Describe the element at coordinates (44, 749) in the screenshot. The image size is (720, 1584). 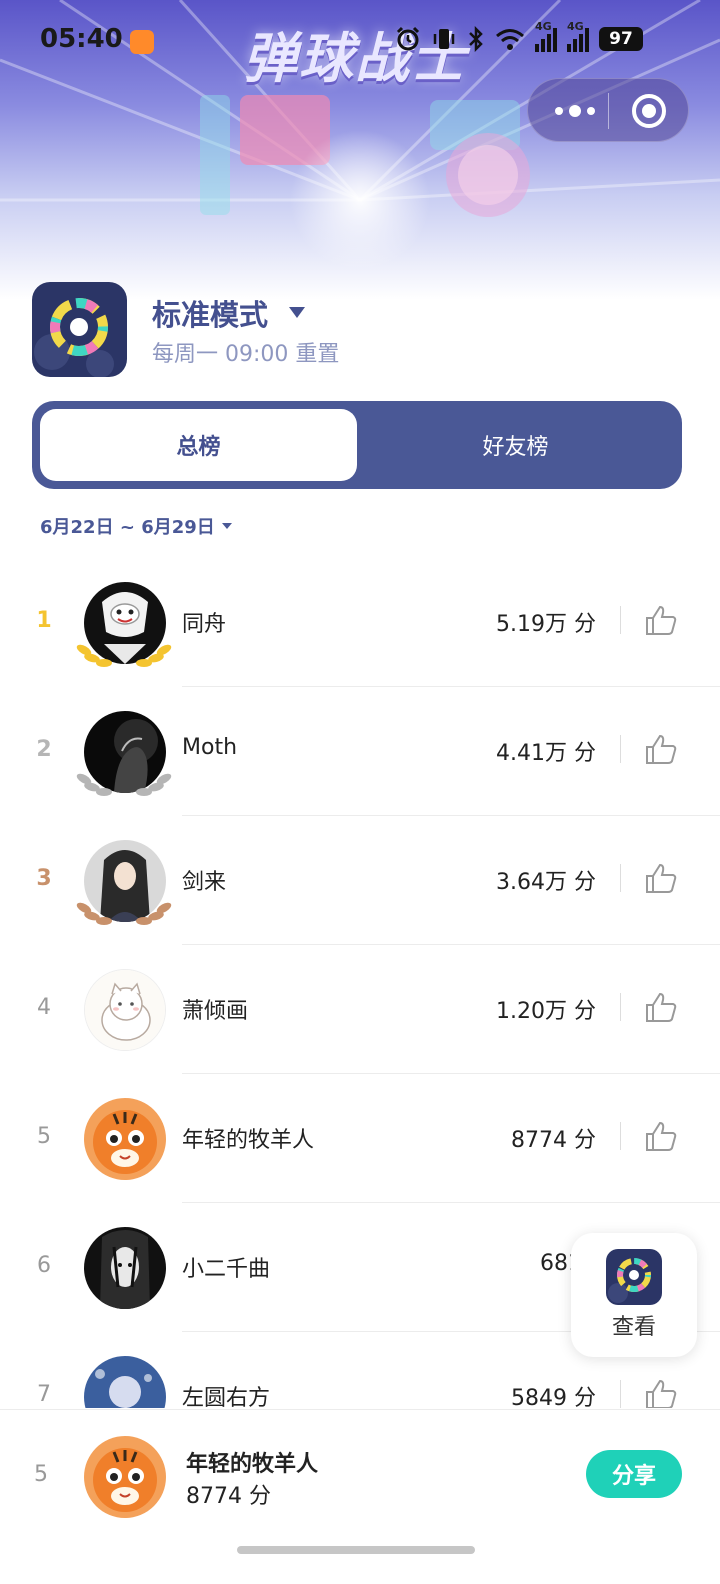
I see `rank-number: 2` at that location.